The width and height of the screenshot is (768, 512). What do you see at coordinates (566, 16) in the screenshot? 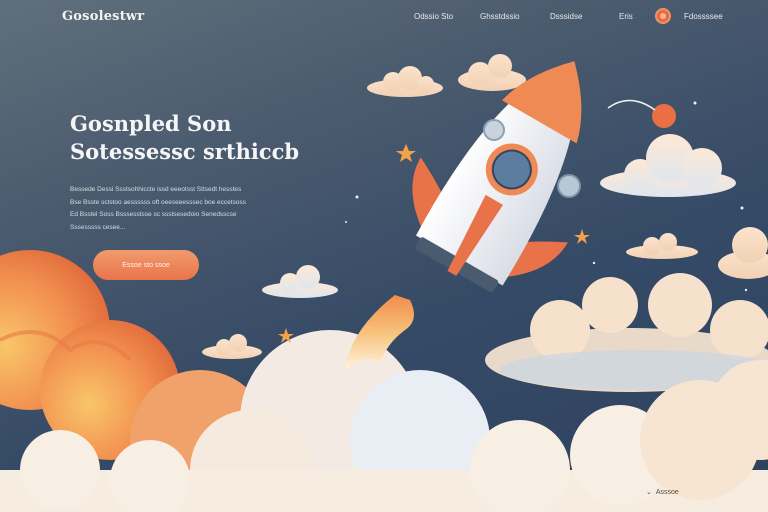
I see `nav-link-3: Dsssidse` at bounding box center [566, 16].